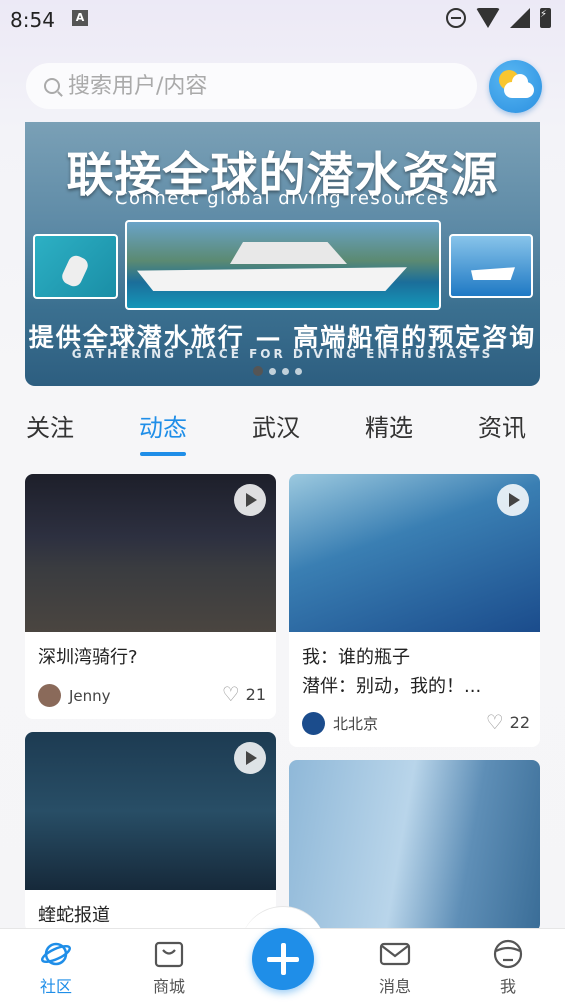  Describe the element at coordinates (55, 986) in the screenshot. I see `nav-label: 社区` at that location.